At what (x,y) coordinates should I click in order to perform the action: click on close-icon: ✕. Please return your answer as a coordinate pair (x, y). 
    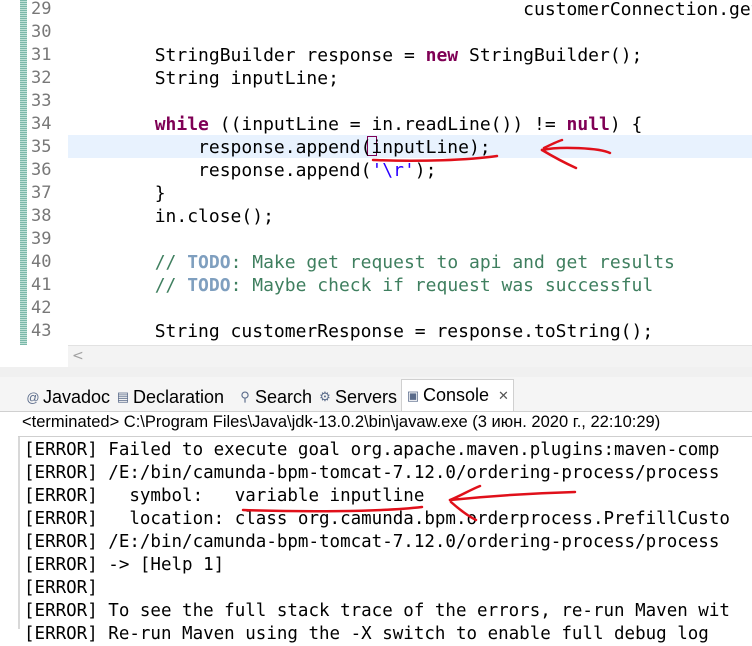
    Looking at the image, I should click on (503, 396).